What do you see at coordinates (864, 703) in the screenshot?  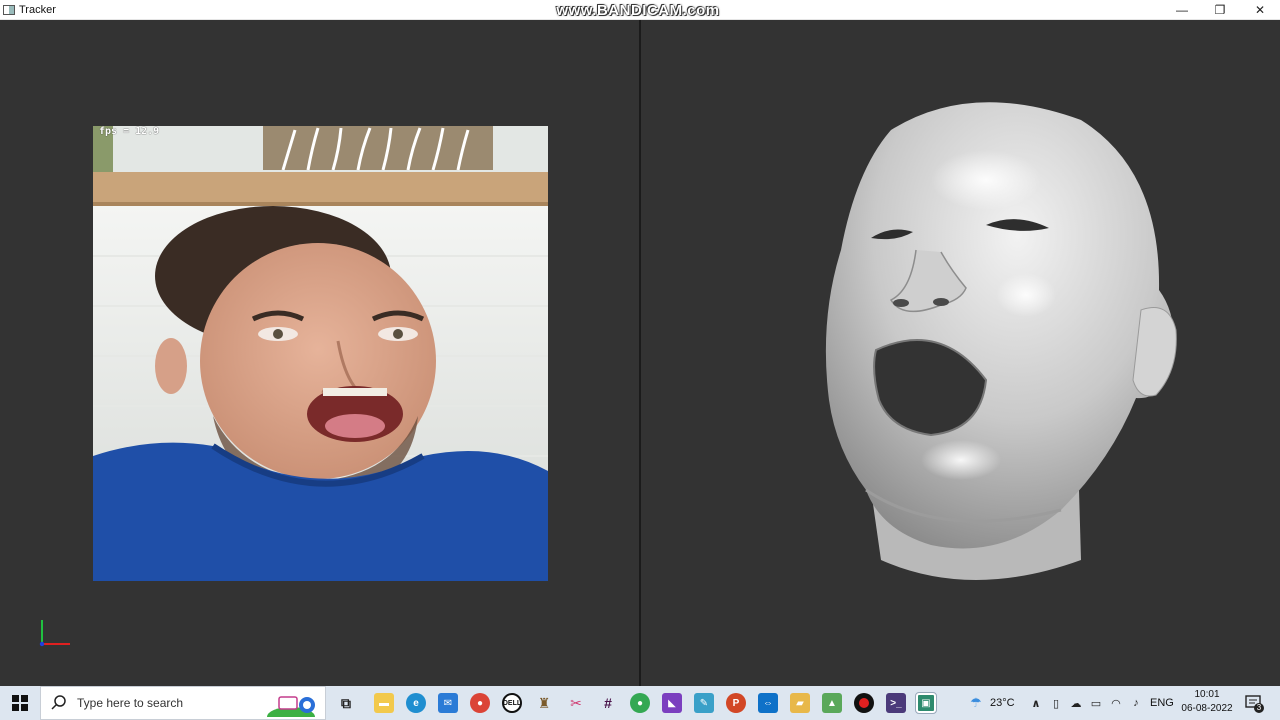 I see `record-icon` at bounding box center [864, 703].